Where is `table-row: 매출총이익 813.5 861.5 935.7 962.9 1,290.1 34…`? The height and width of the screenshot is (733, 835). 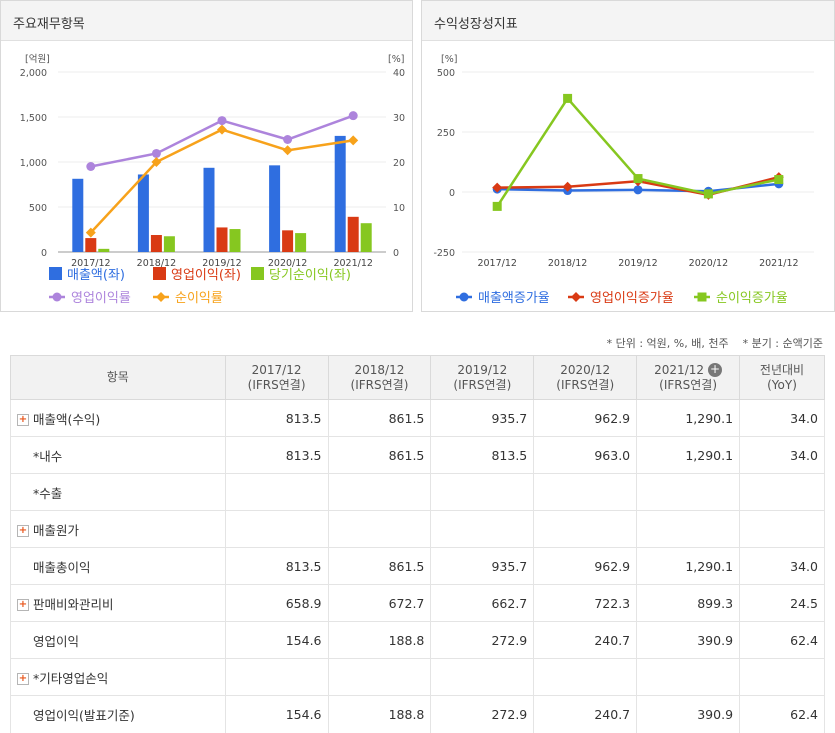
table-row: 매출총이익 813.5 861.5 935.7 962.9 1,290.1 34… is located at coordinates (417, 566).